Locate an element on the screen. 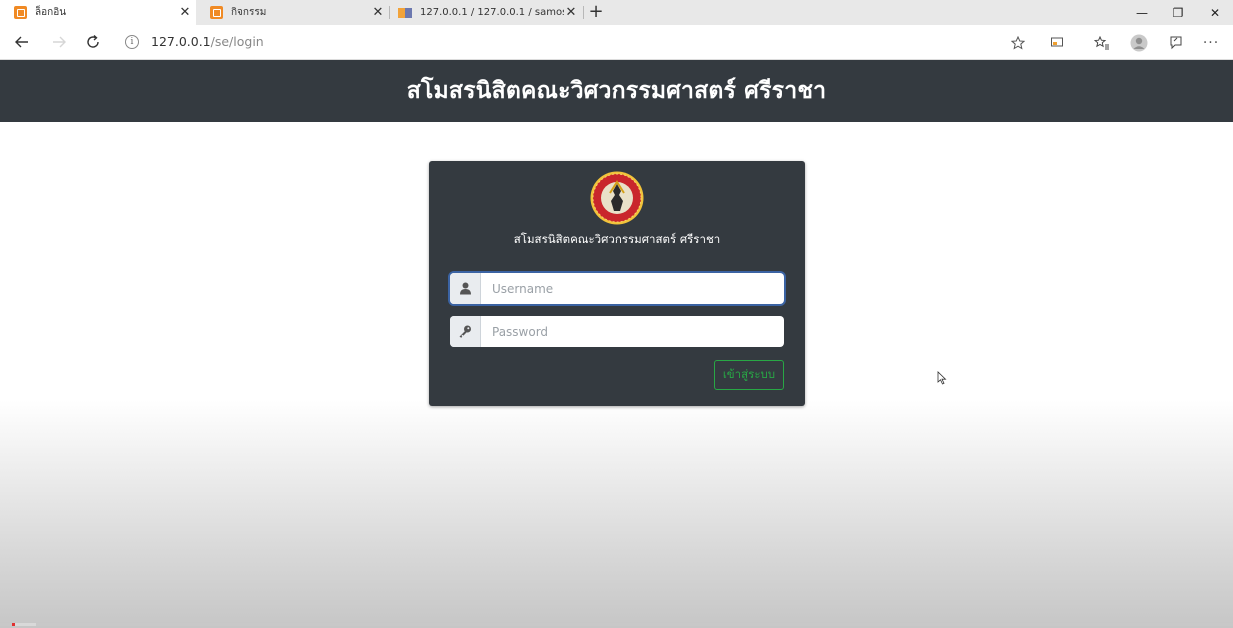 Image resolution: width=1233 pixels, height=628 pixels. restore-button: ❐ is located at coordinates (1178, 12).